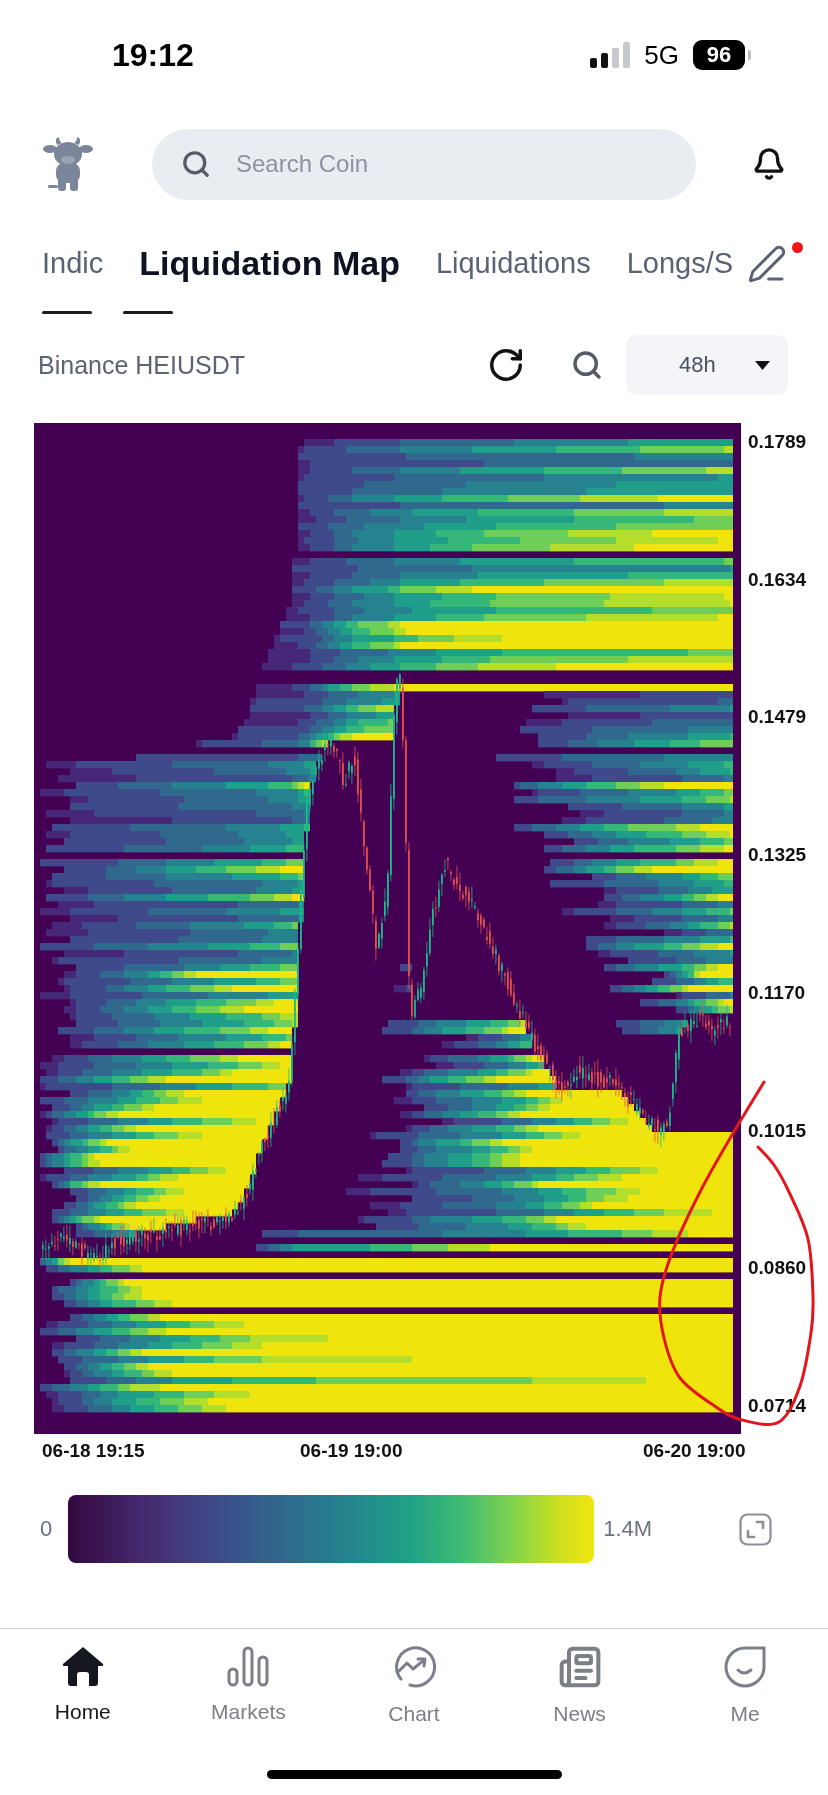  I want to click on price-axis-label: 0.1015, so click(777, 1130).